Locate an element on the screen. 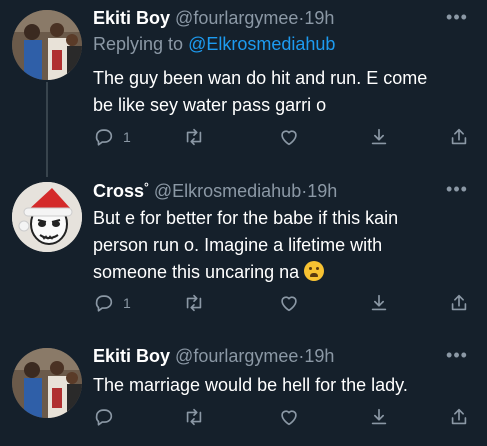 The height and width of the screenshot is (446, 487). tweet-header: Cross° @Elkrosmediahub·19h is located at coordinates (266, 192).